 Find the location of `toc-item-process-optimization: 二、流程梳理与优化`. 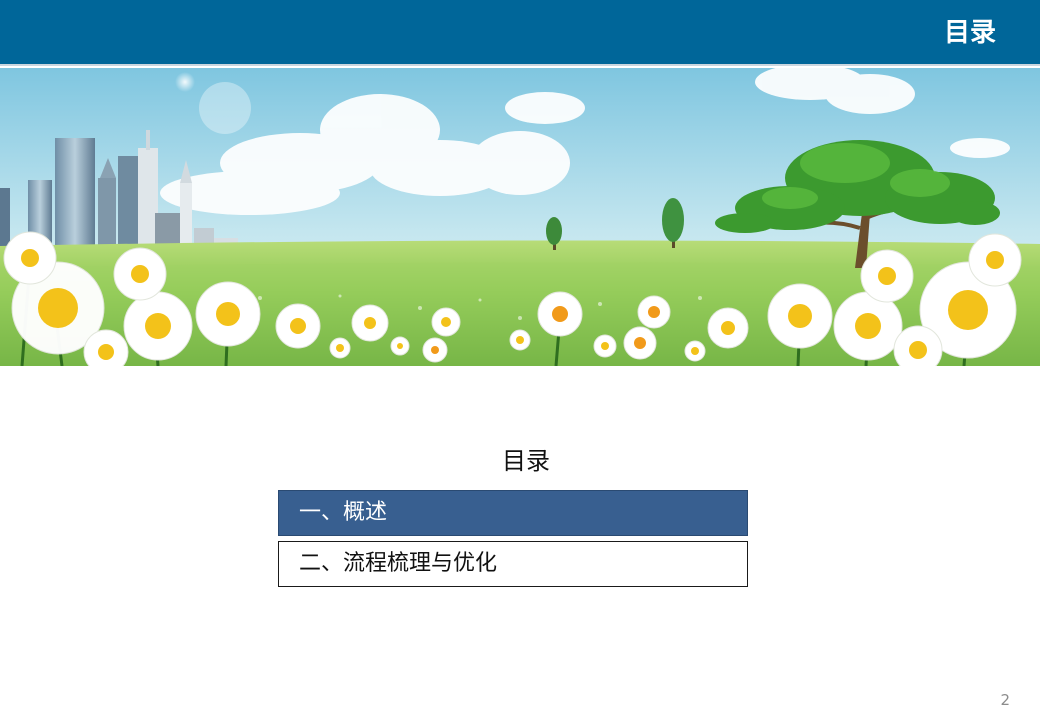

toc-item-process-optimization: 二、流程梳理与优化 is located at coordinates (513, 564).